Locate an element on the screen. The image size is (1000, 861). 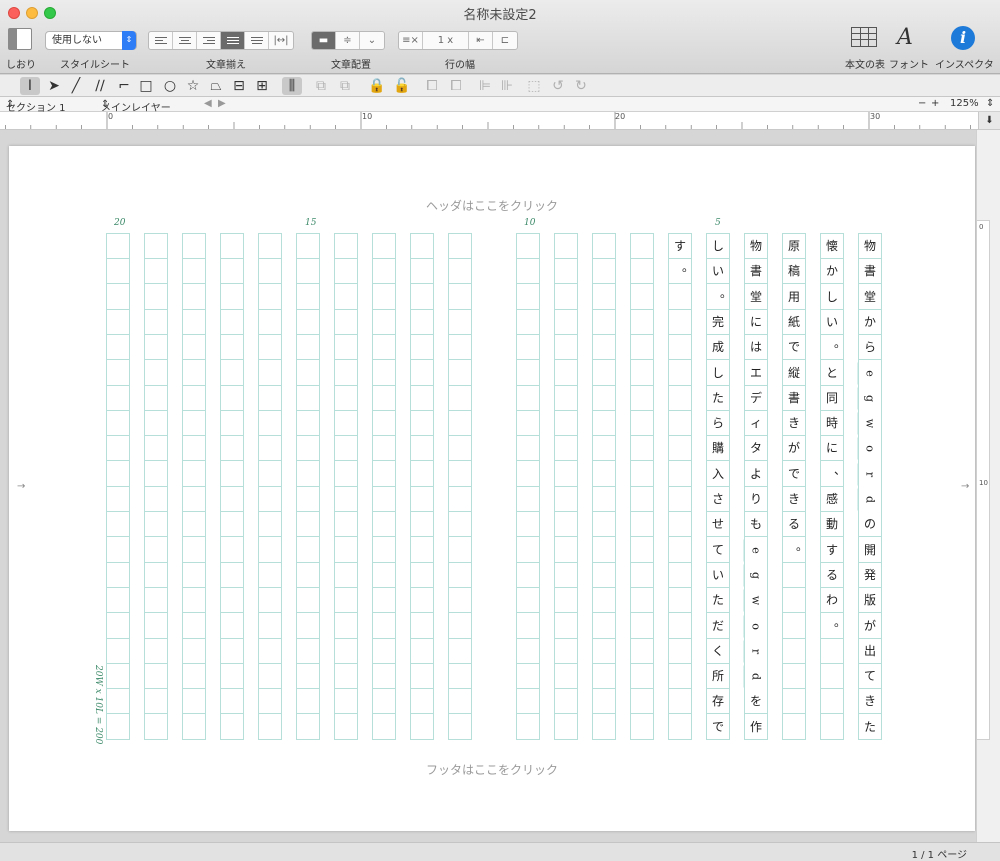
rotate-right-icon: ↻ is located at coordinates (581, 86).